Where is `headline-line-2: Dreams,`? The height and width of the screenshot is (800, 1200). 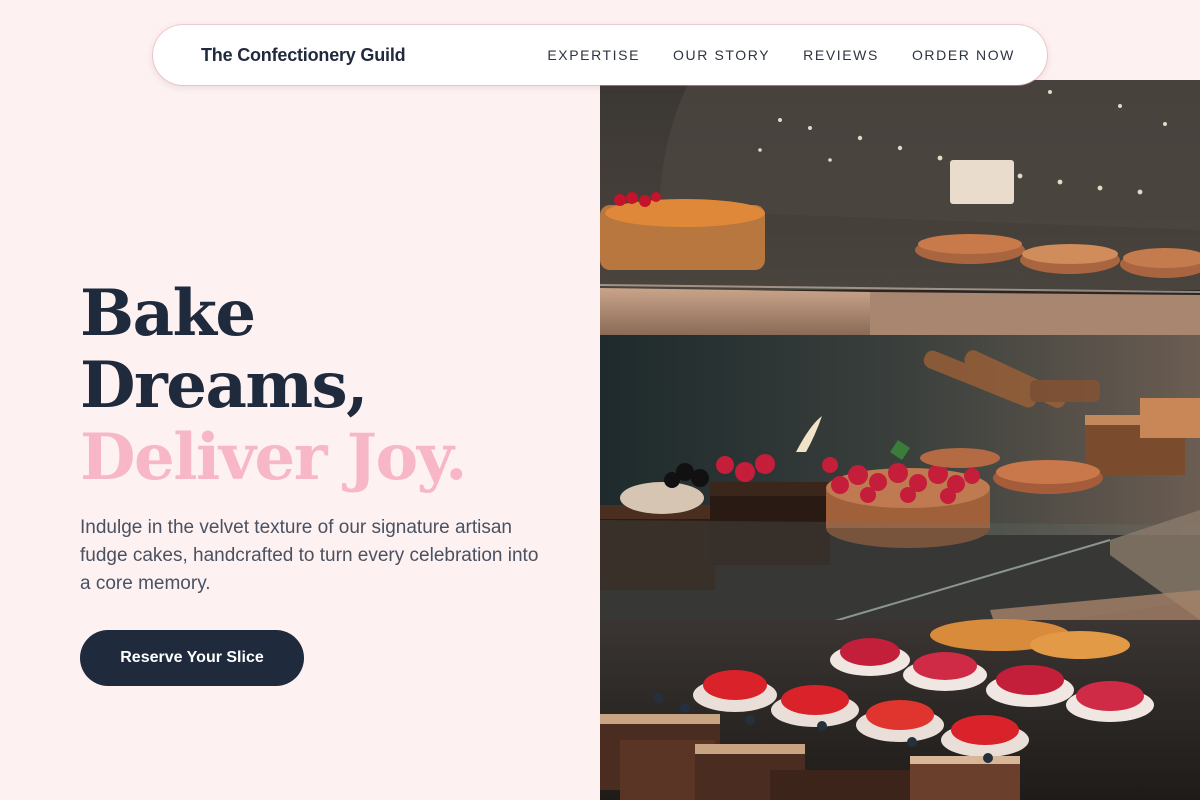
headline-line-2: Dreams, is located at coordinates (224, 385).